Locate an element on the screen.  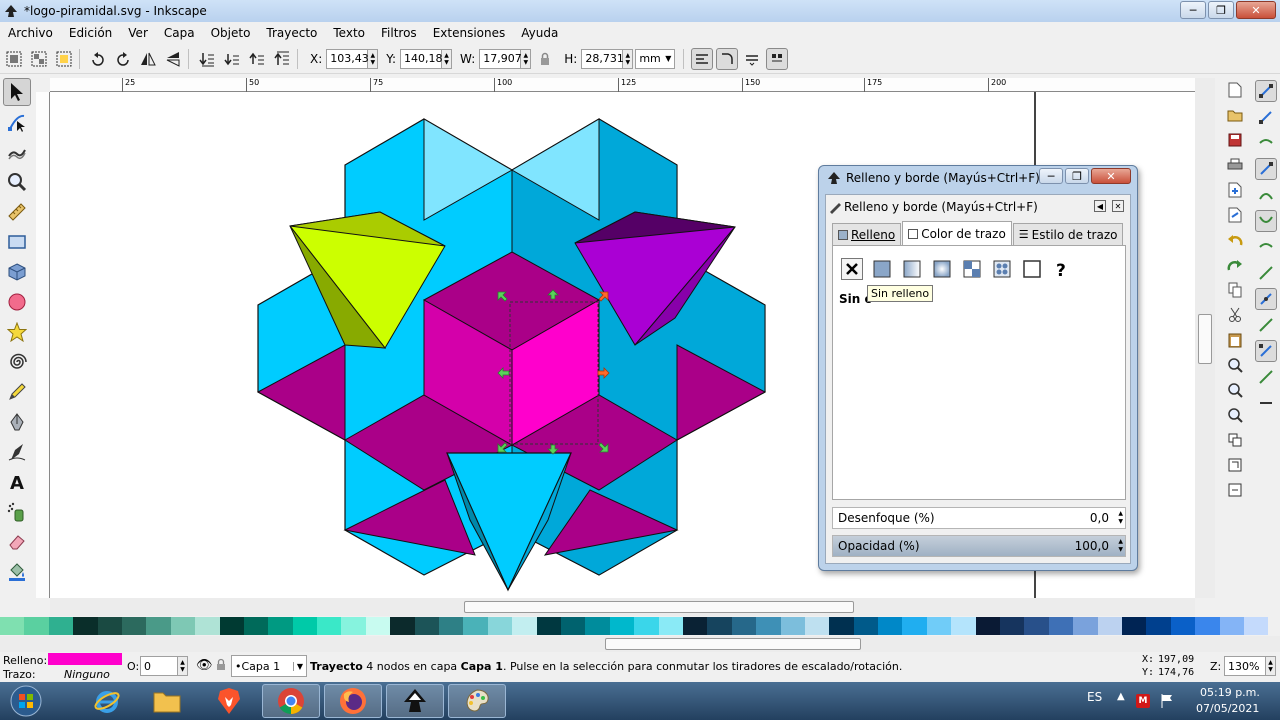
menu-ver: Ver is located at coordinates (138, 33).